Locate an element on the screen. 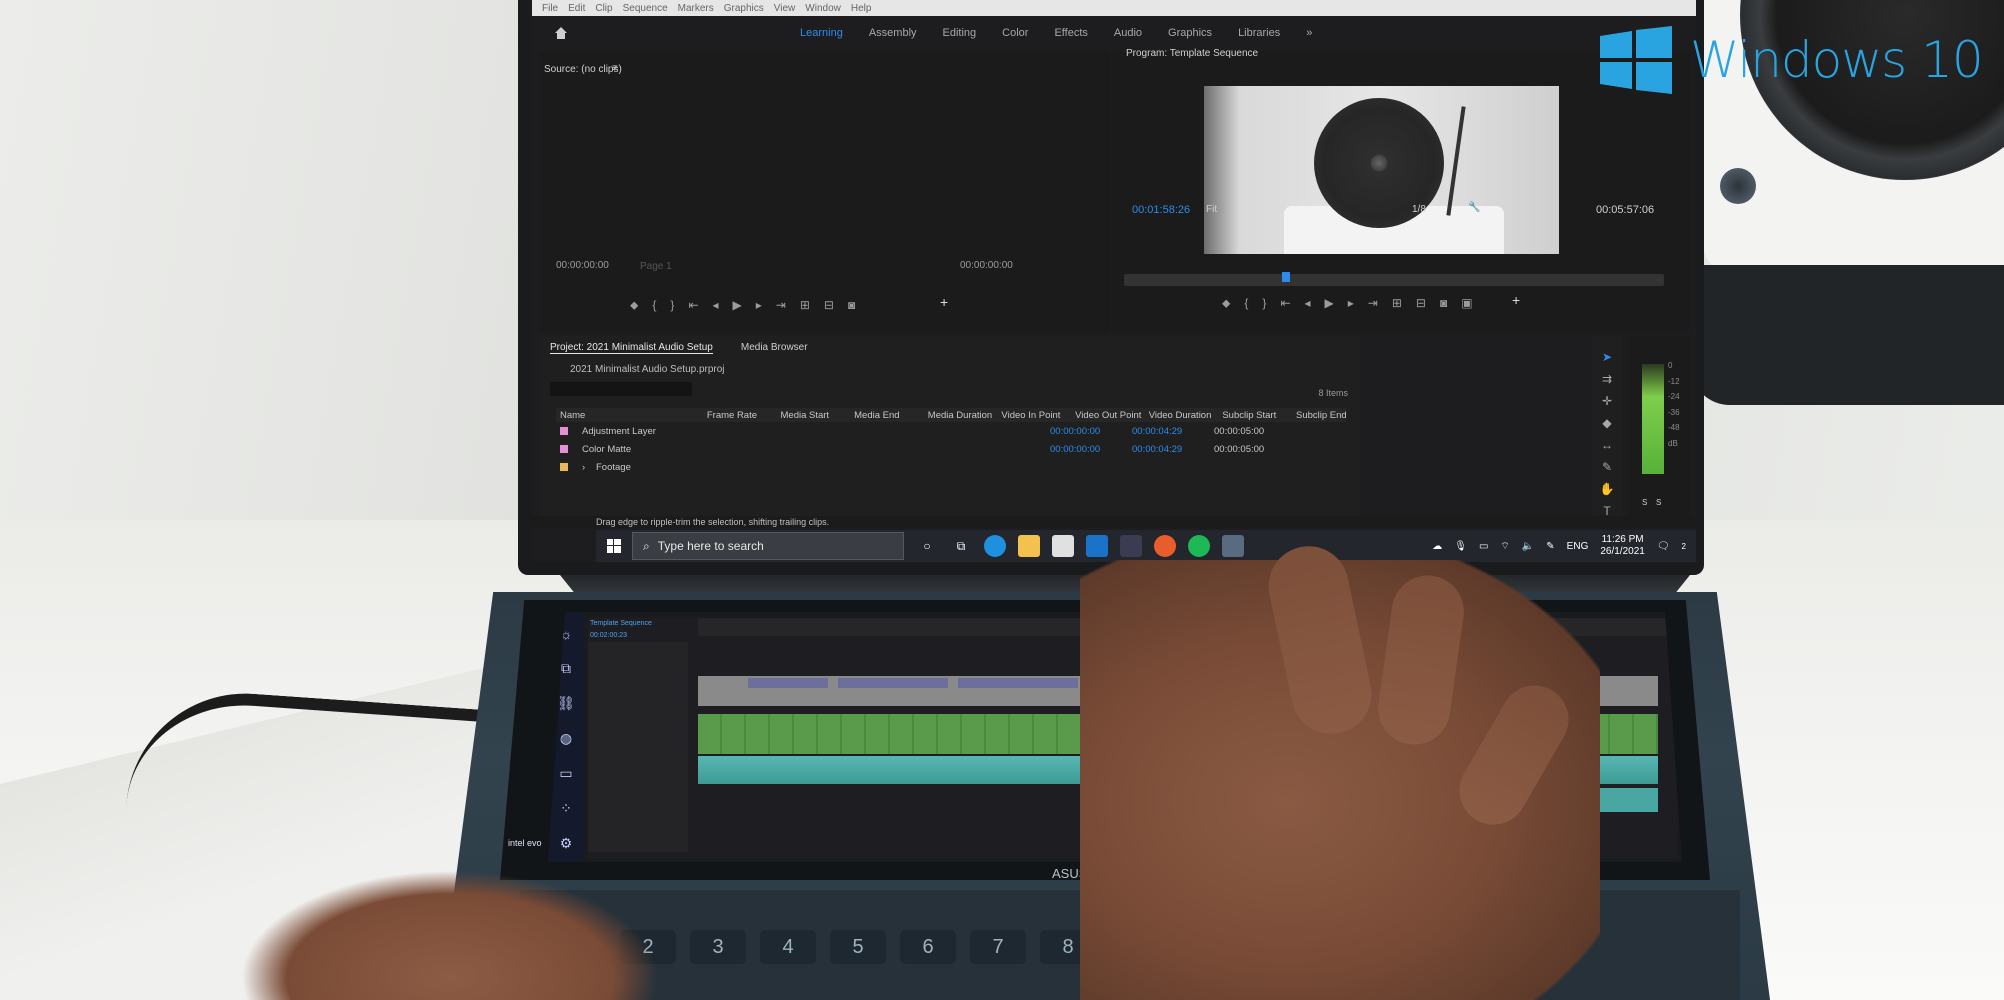 This screenshot has height=1000, width=2004. program-current-timecode: 00:01:58:26 is located at coordinates (1161, 210).